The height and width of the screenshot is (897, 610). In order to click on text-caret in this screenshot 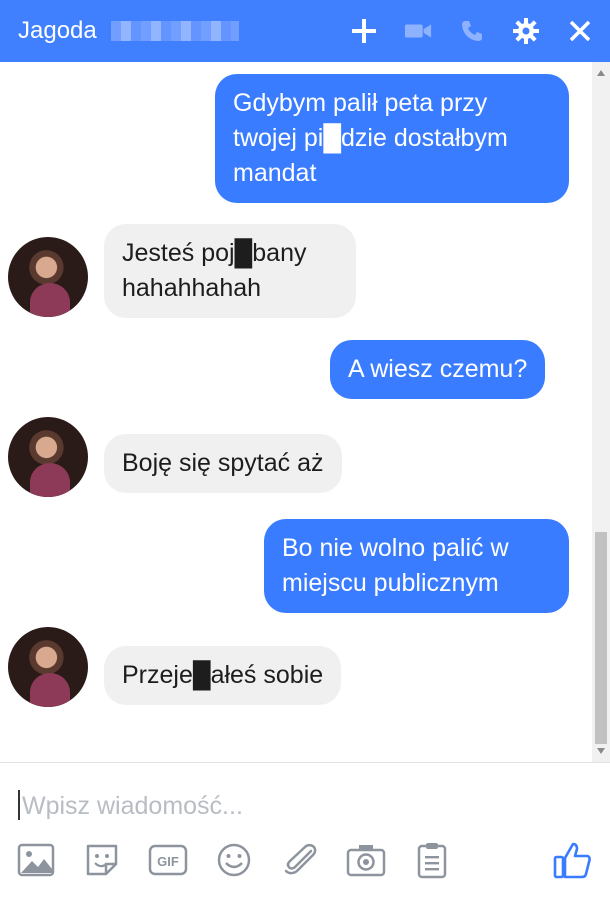, I will do `click(19, 805)`.